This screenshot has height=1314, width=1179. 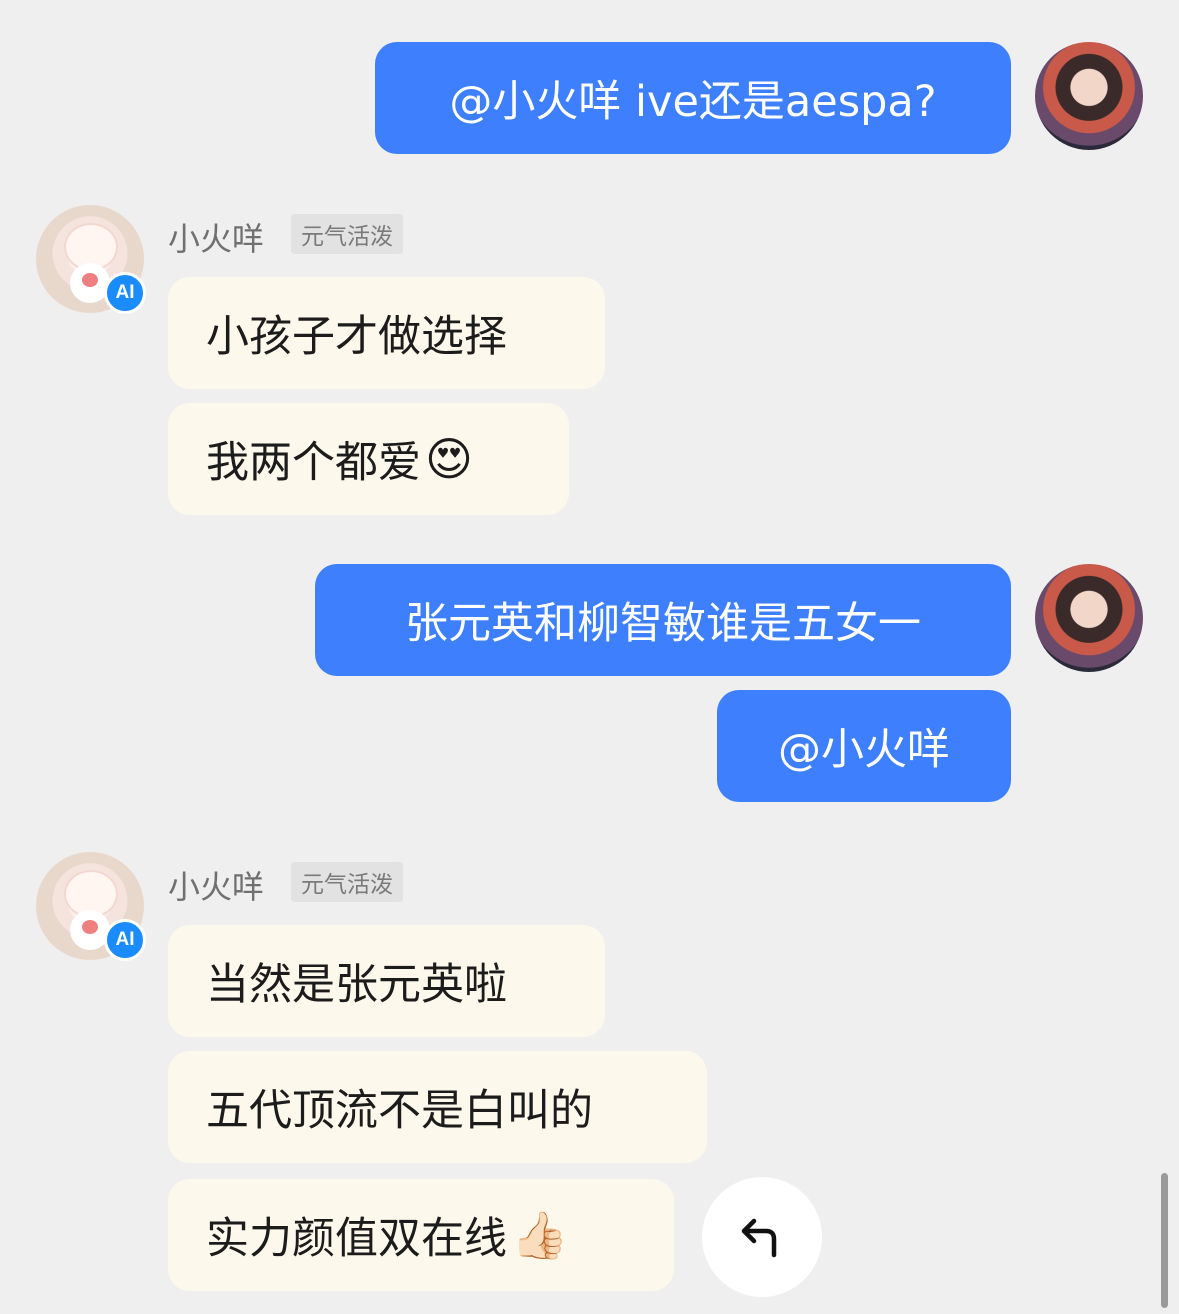 I want to click on user-message-bubble: 张元英和柳智敏谁是五女一, so click(x=663, y=620).